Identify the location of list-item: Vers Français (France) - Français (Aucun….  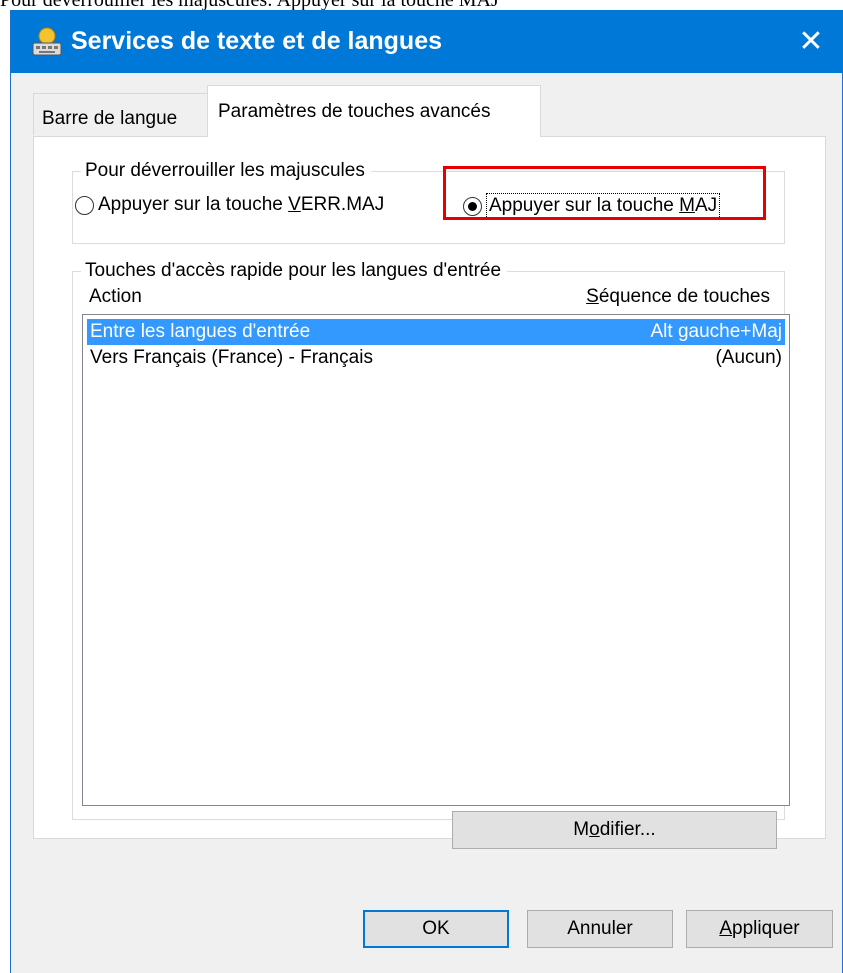
(436, 358).